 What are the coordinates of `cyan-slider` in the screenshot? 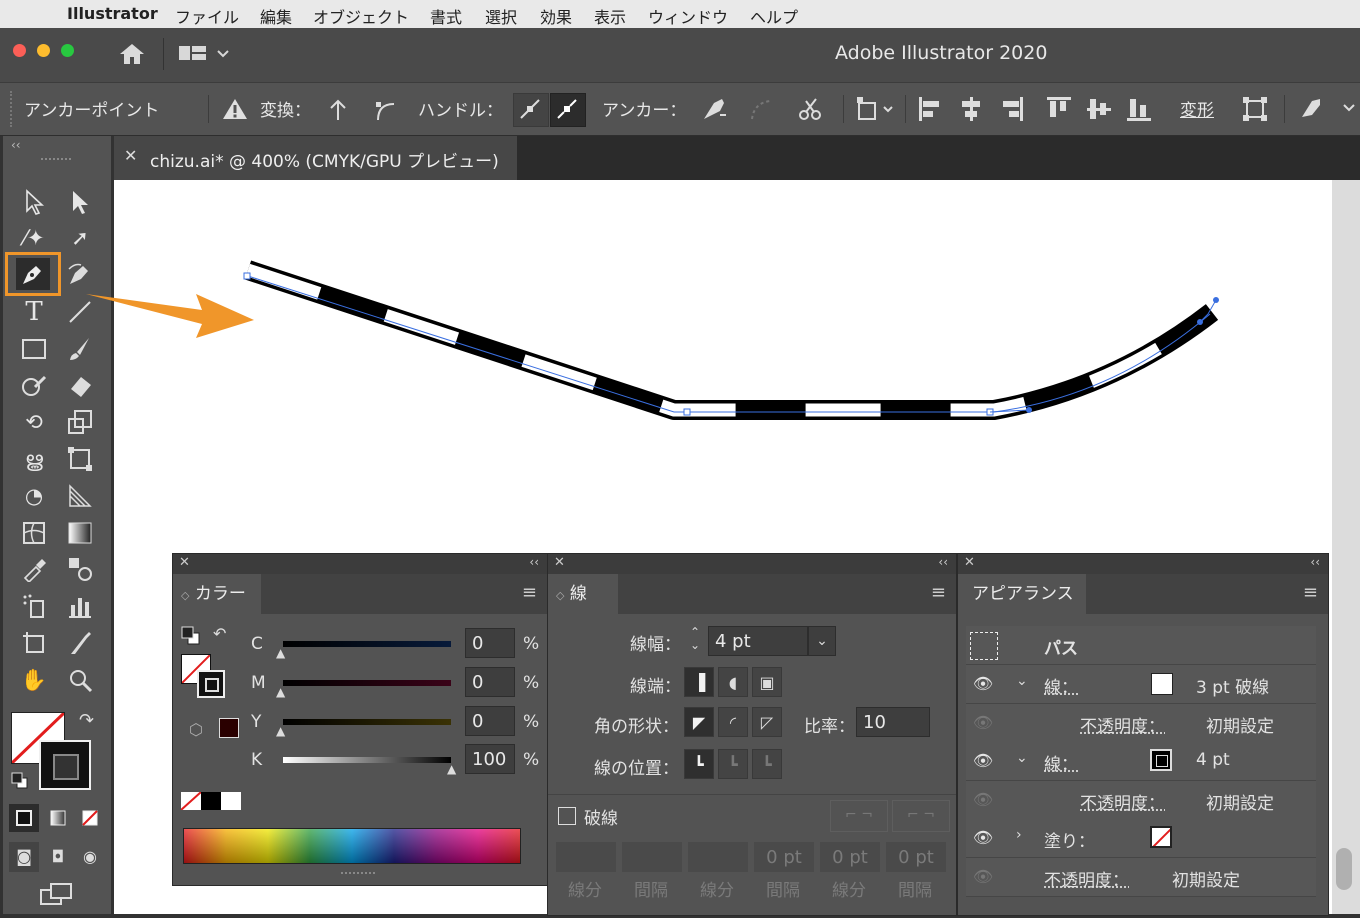 It's located at (367, 644).